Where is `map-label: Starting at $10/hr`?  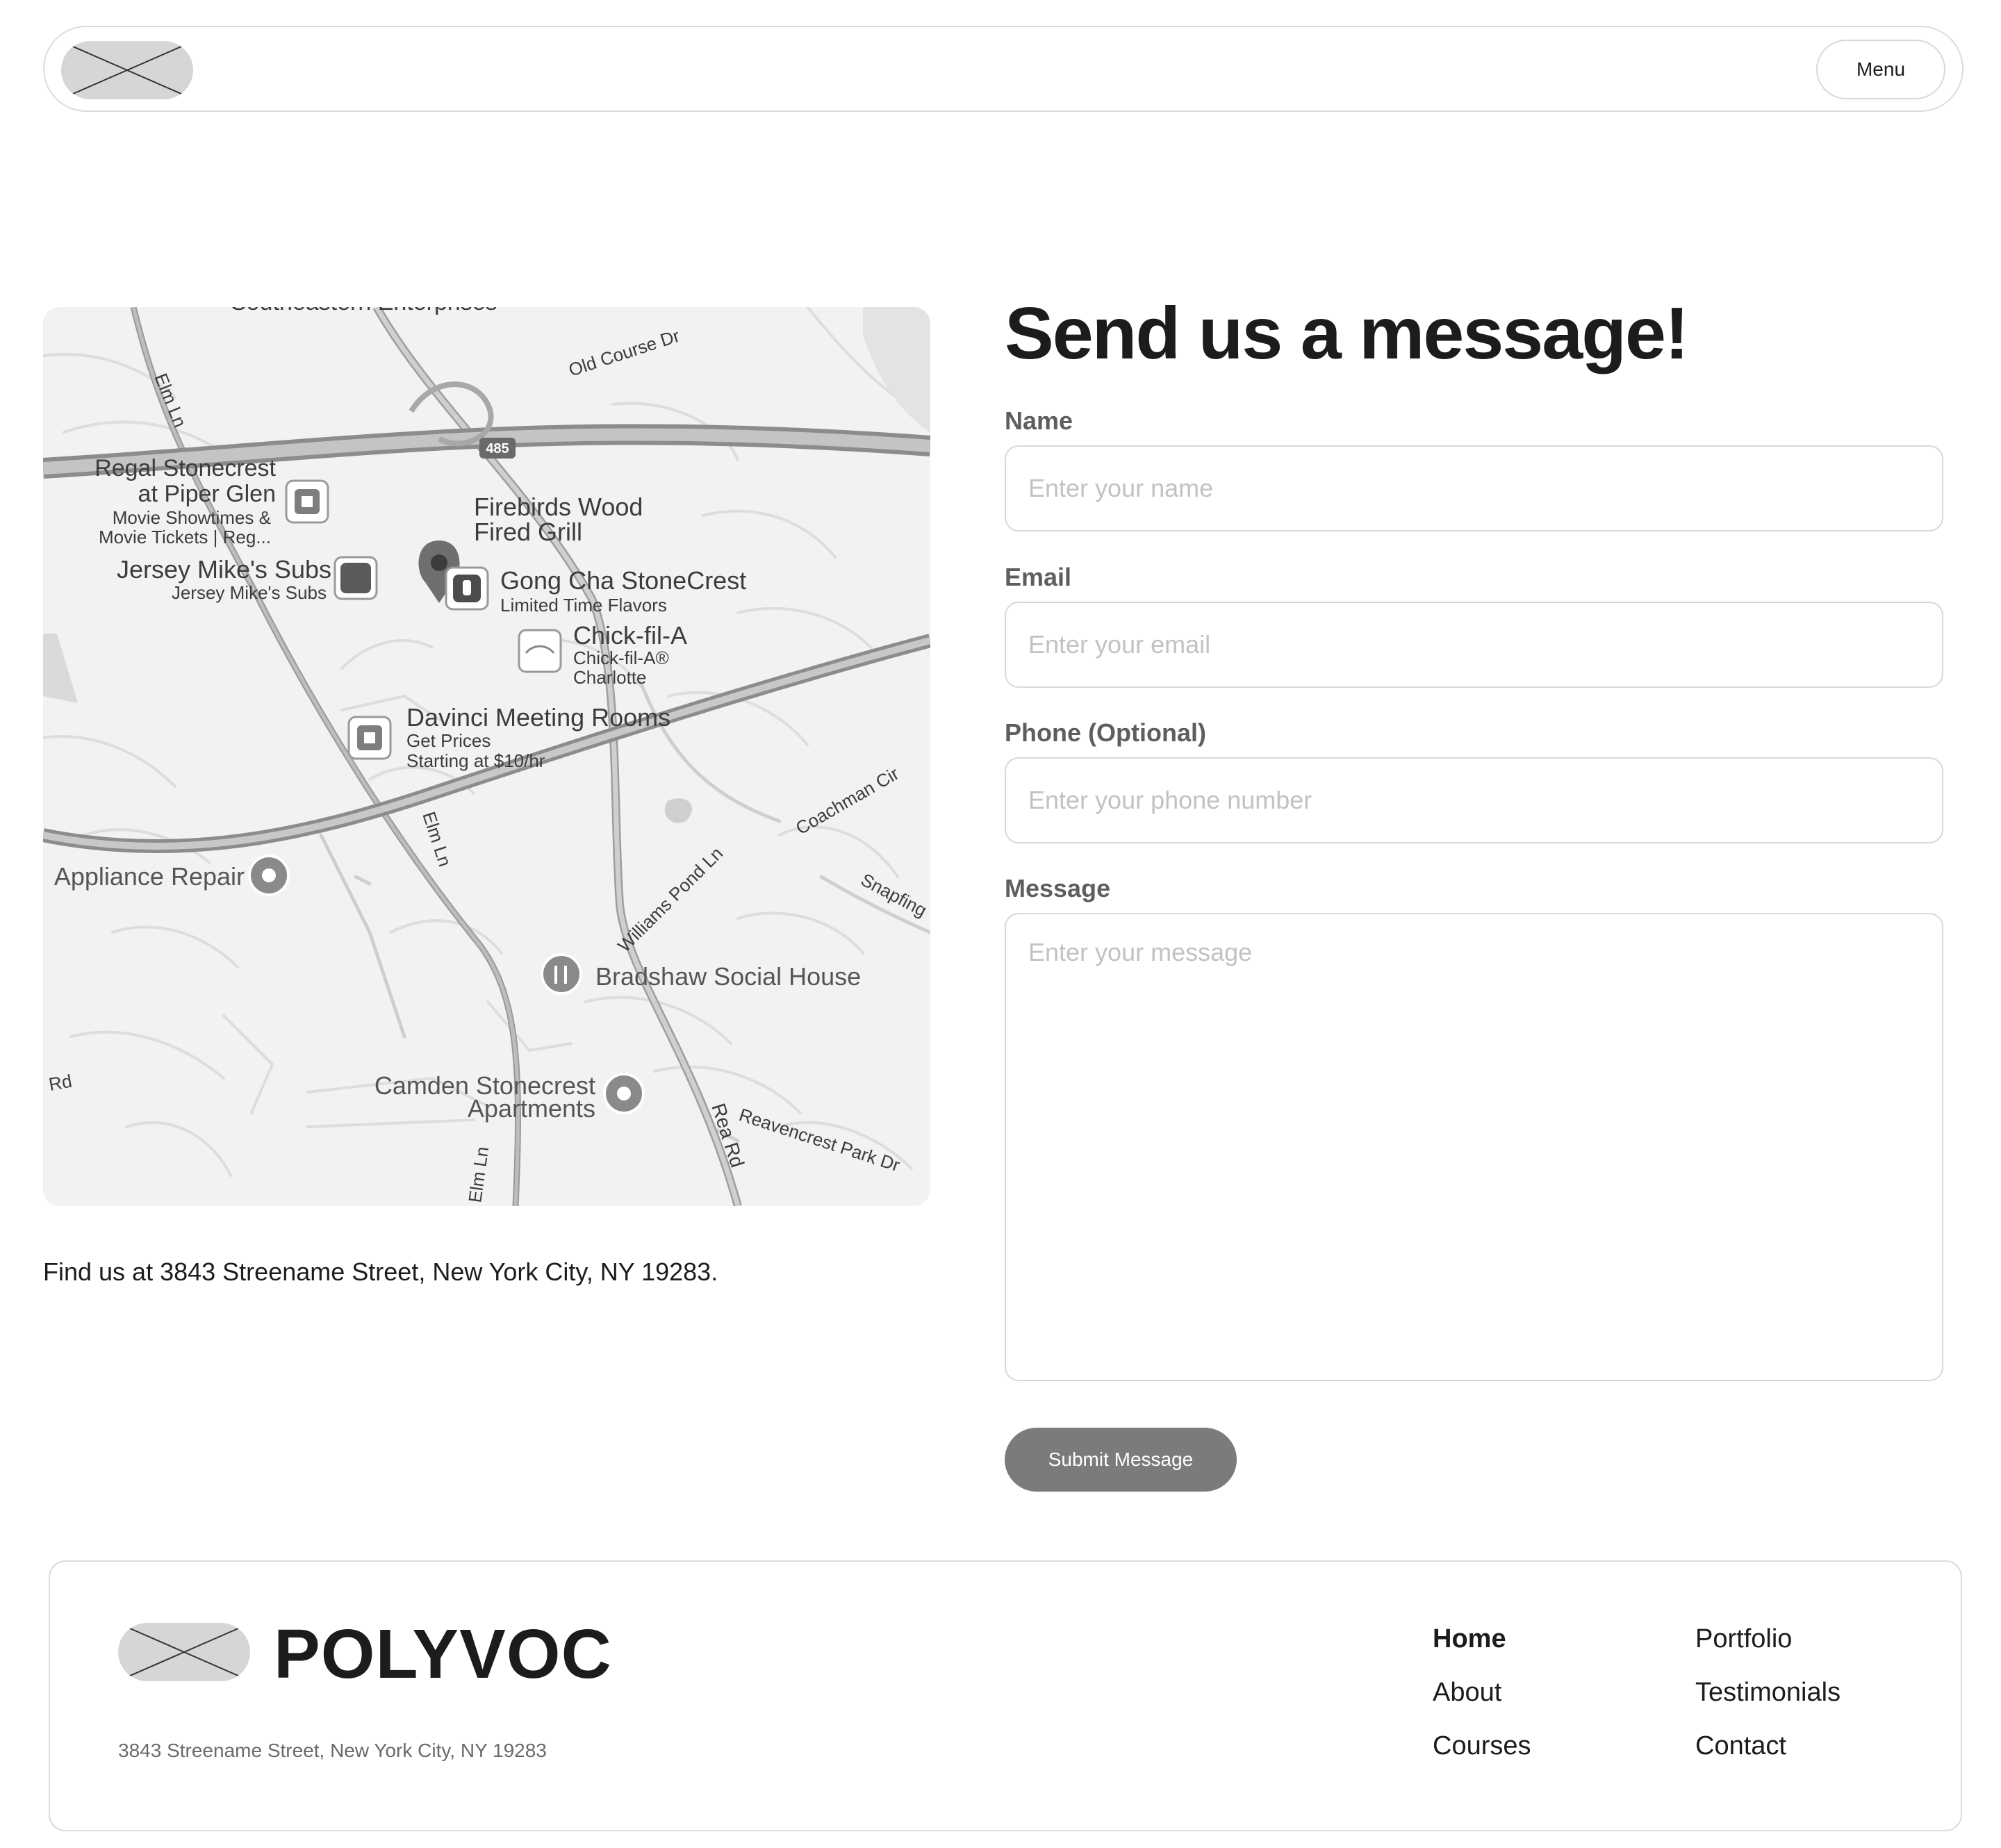
map-label: Starting at $10/hr is located at coordinates (476, 761).